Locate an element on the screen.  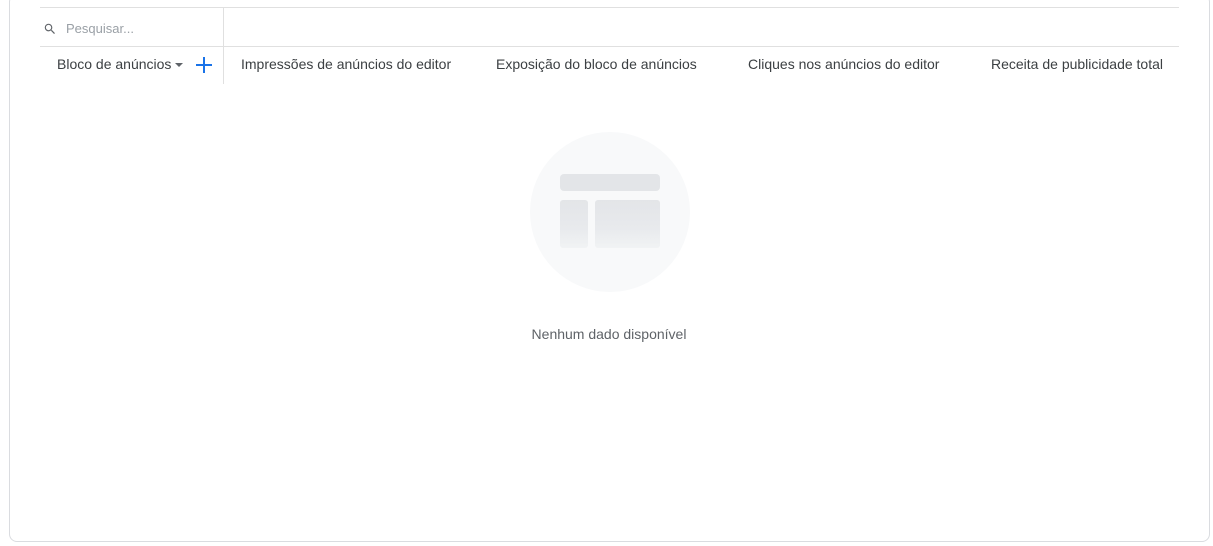
metric-header-revenue: Receita de publicidade total is located at coordinates (1077, 64).